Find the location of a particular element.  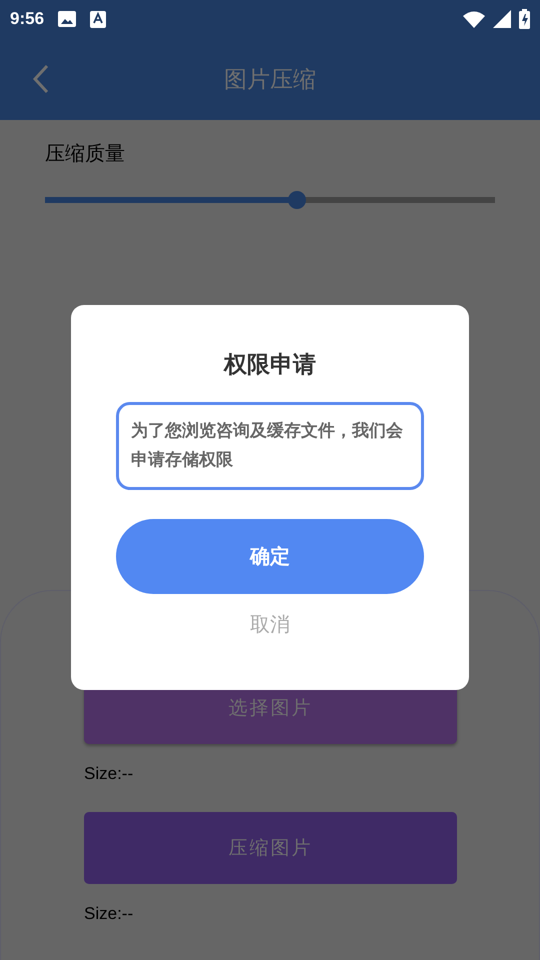

wifi-icon is located at coordinates (474, 19).